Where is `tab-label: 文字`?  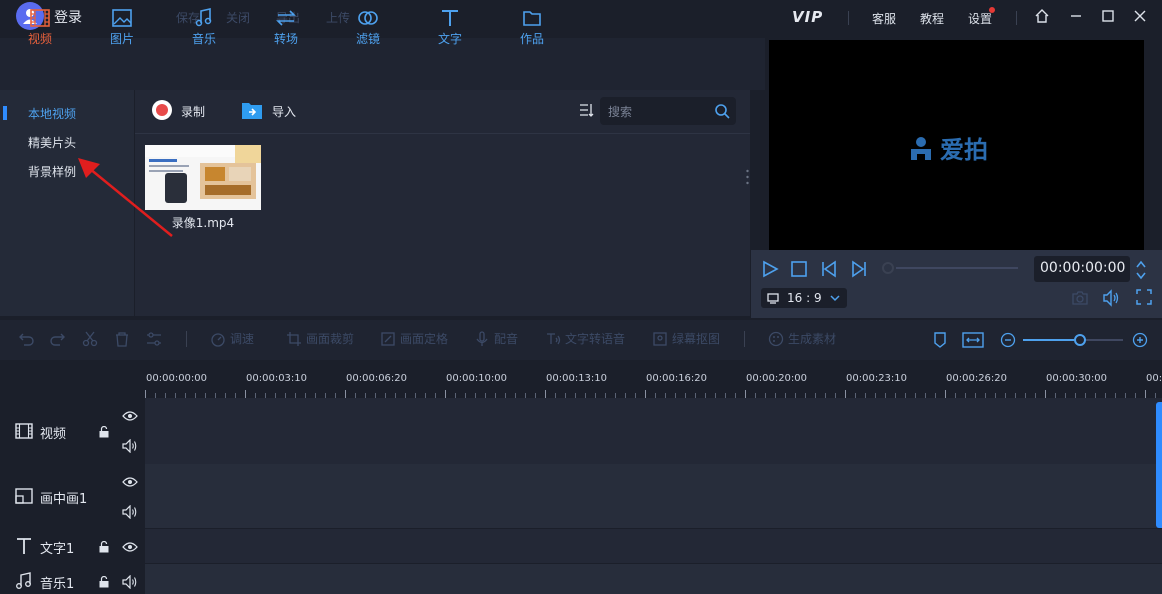
tab-label: 文字 is located at coordinates (449, 39).